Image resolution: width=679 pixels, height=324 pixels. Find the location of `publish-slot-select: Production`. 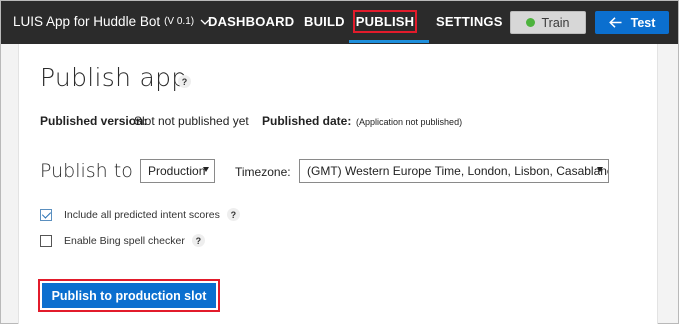

publish-slot-select: Production is located at coordinates (177, 171).